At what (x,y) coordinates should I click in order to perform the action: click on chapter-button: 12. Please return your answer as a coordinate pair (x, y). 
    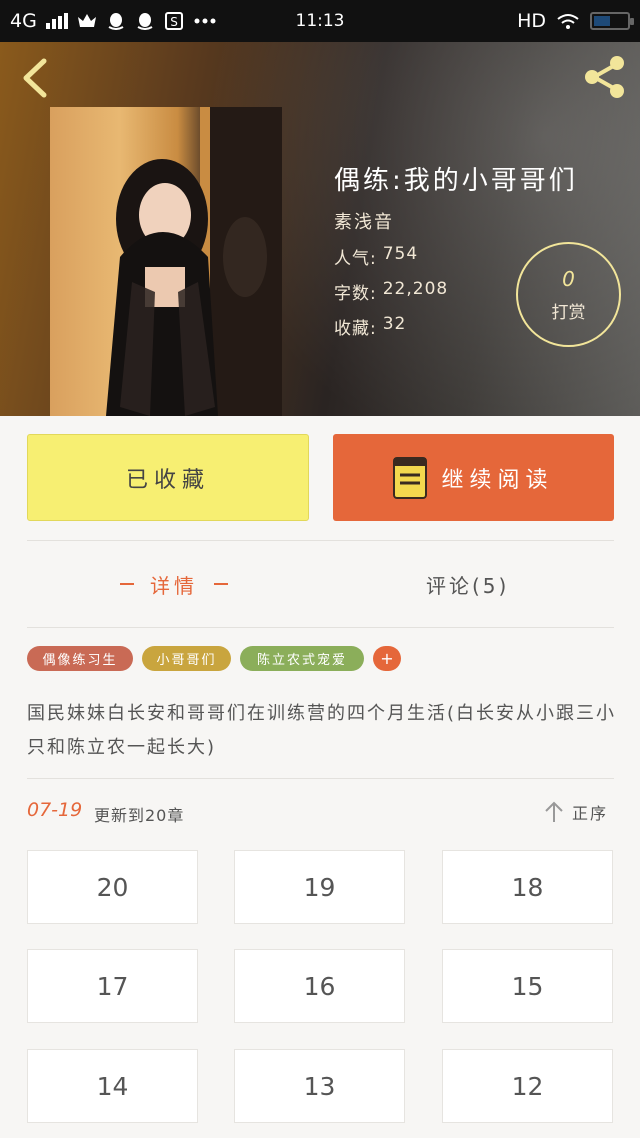
    Looking at the image, I should click on (527, 1086).